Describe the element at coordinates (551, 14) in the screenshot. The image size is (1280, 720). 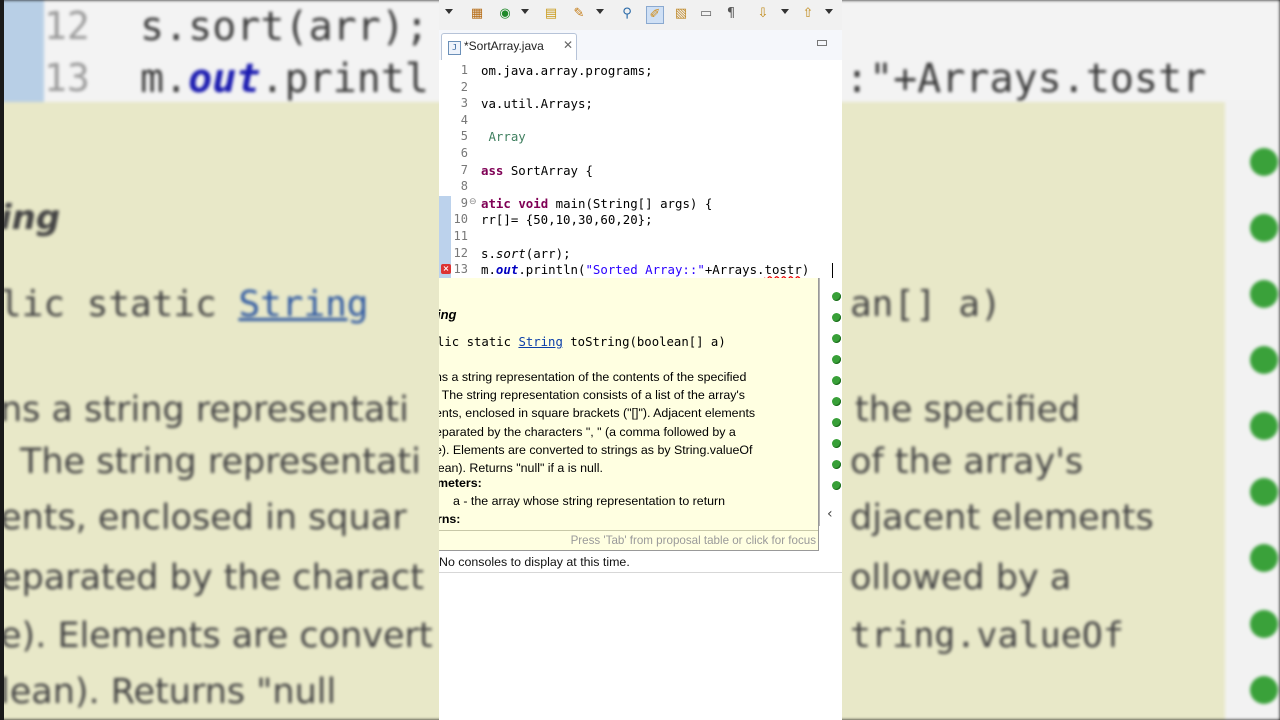
I see `open-type-icon: ▤` at that location.